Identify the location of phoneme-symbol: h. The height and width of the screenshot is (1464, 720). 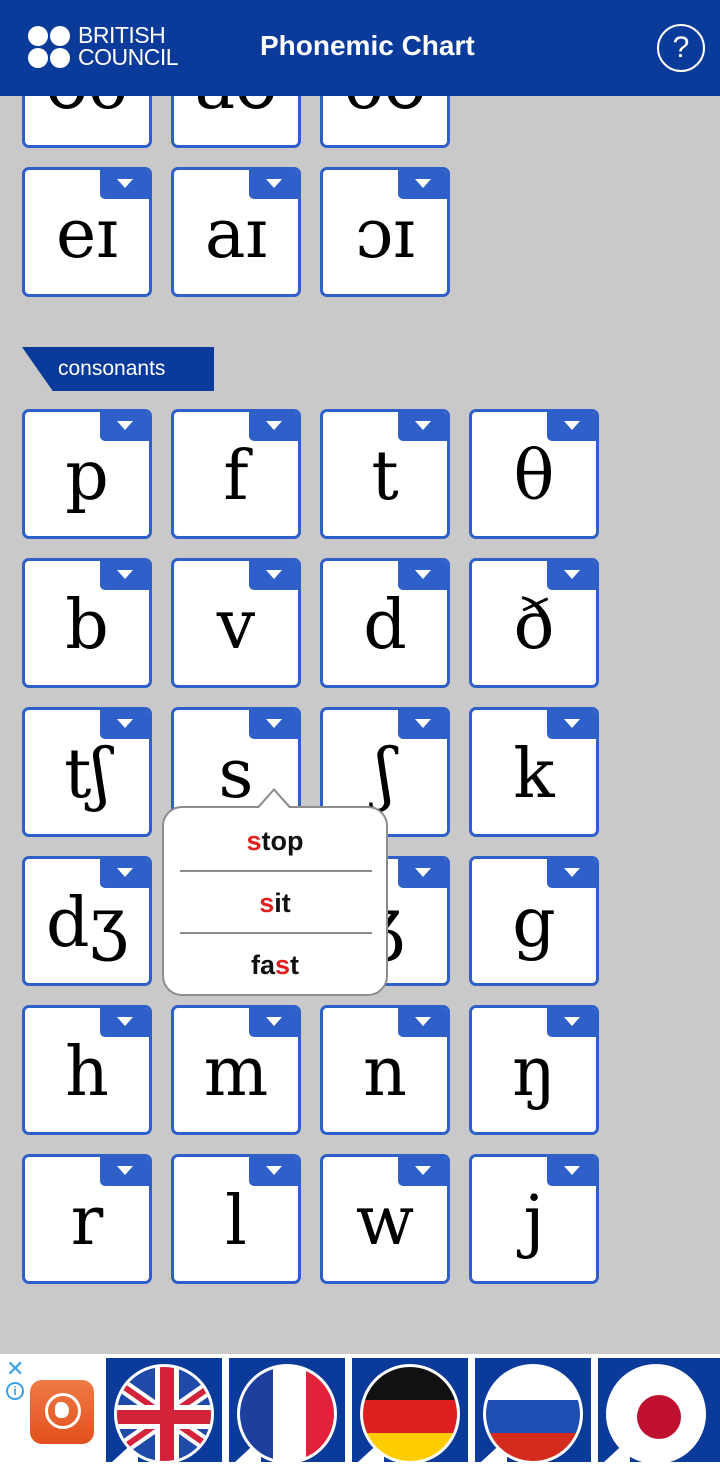
(87, 1072).